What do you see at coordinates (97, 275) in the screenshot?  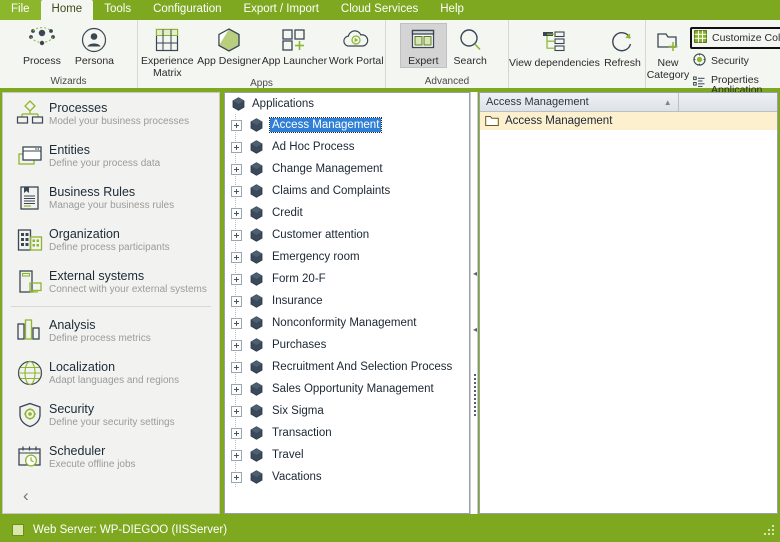 I see `sidebar-item-external-systems-title: External systems` at bounding box center [97, 275].